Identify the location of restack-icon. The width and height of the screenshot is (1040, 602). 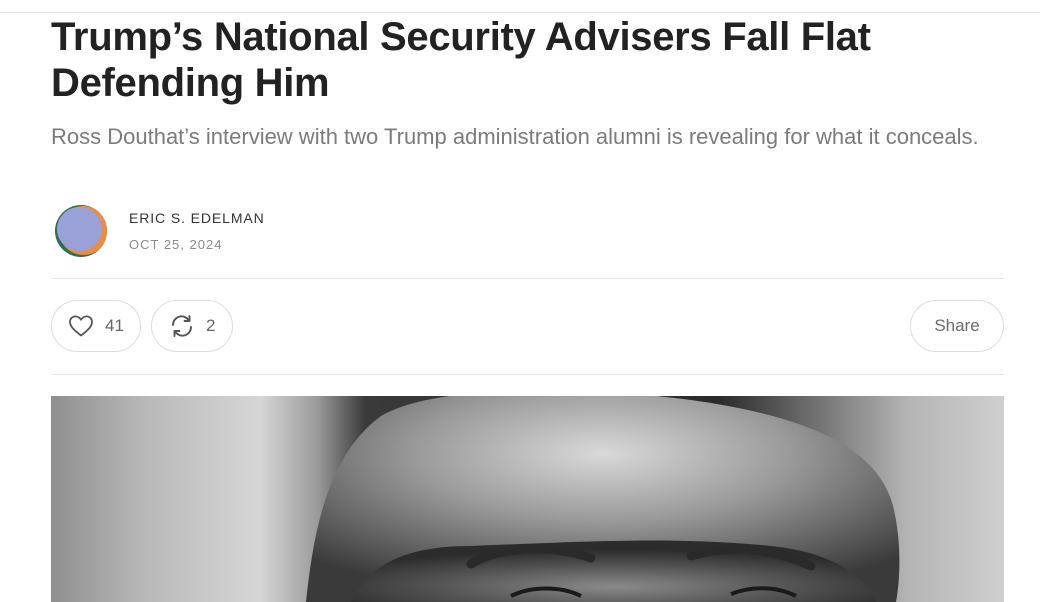
(182, 326).